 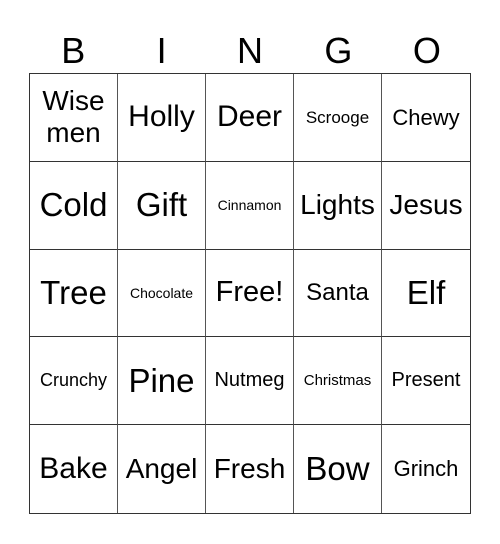 What do you see at coordinates (250, 381) in the screenshot?
I see `bingo-cell: Nutmeg` at bounding box center [250, 381].